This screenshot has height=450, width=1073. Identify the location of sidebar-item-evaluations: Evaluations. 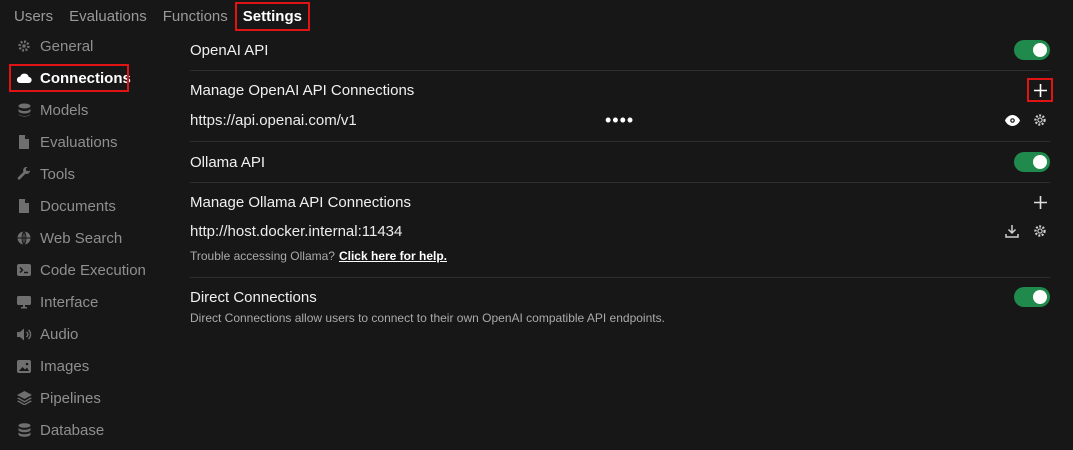
(85, 142).